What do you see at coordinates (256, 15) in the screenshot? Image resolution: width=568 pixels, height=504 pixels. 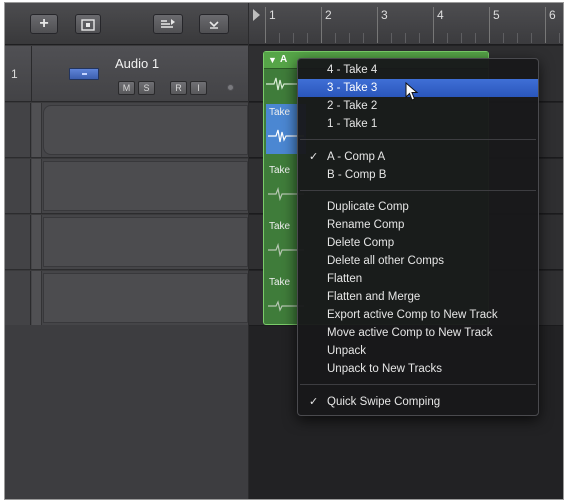 I see `playhead-marker-icon` at bounding box center [256, 15].